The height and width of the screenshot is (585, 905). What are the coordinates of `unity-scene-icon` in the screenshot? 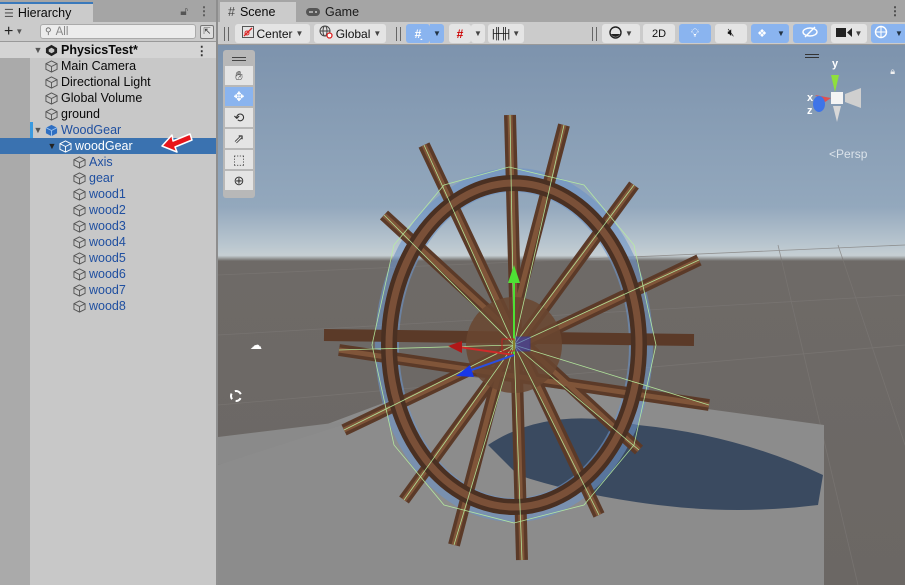 It's located at (51, 50).